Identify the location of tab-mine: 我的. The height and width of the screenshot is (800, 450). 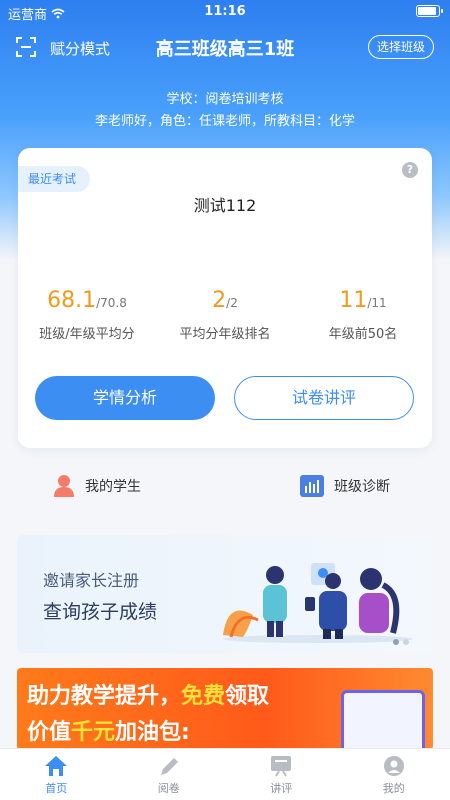
(394, 774).